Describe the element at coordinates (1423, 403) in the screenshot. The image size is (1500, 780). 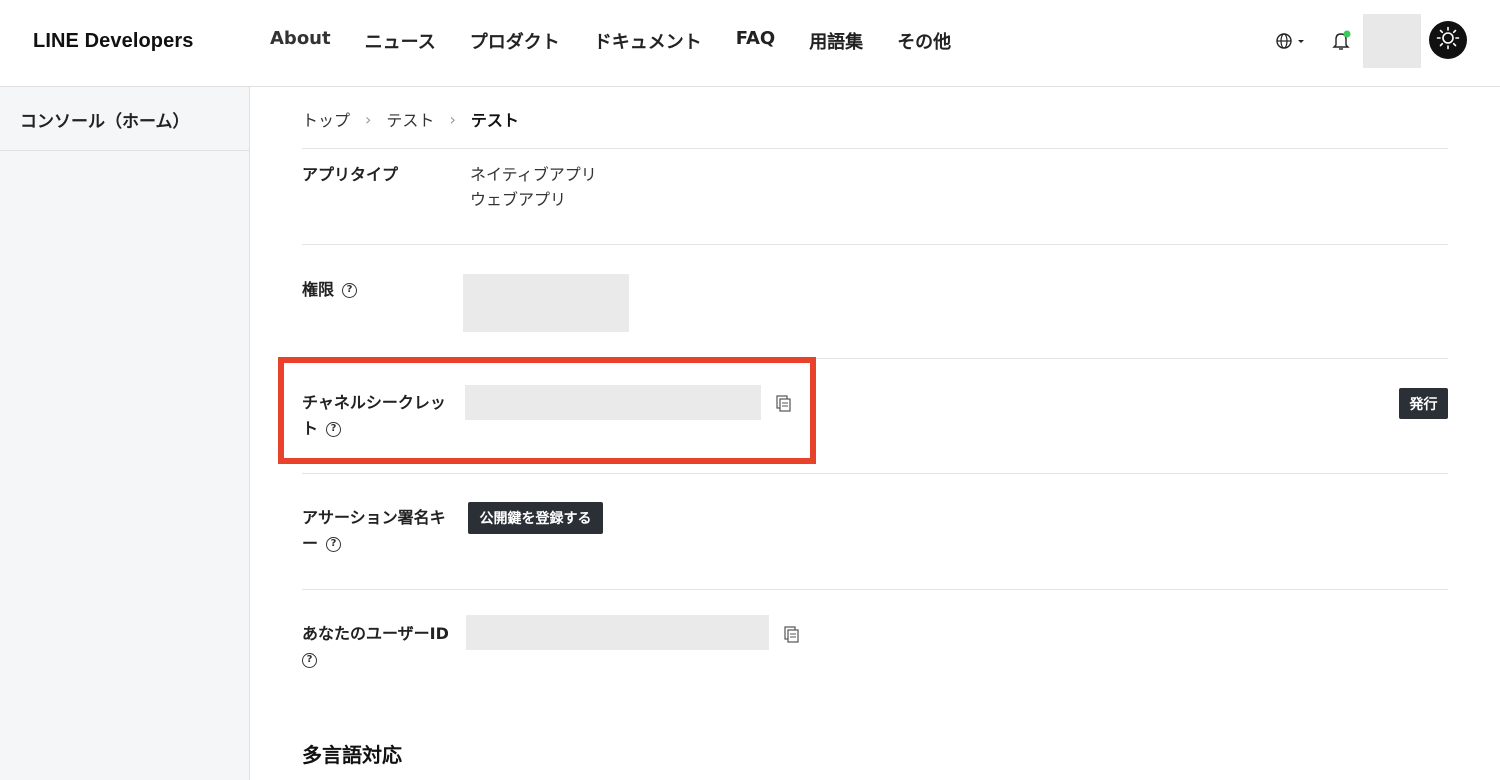
I see `issue-button: 発行` at that location.